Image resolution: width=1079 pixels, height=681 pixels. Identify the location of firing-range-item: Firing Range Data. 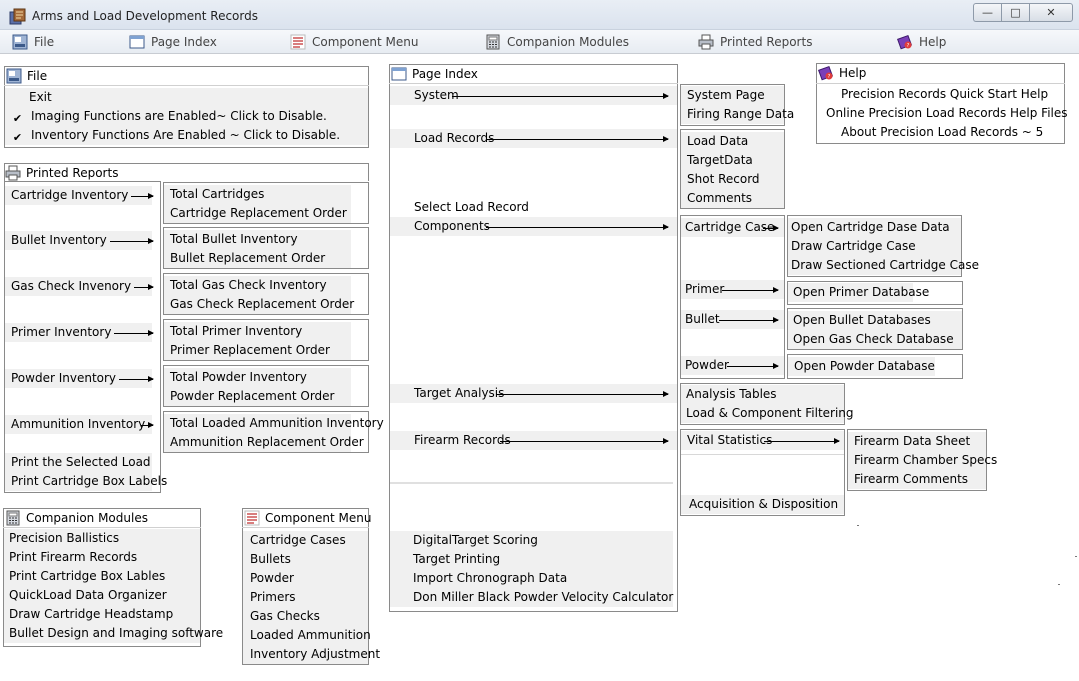
(737, 114).